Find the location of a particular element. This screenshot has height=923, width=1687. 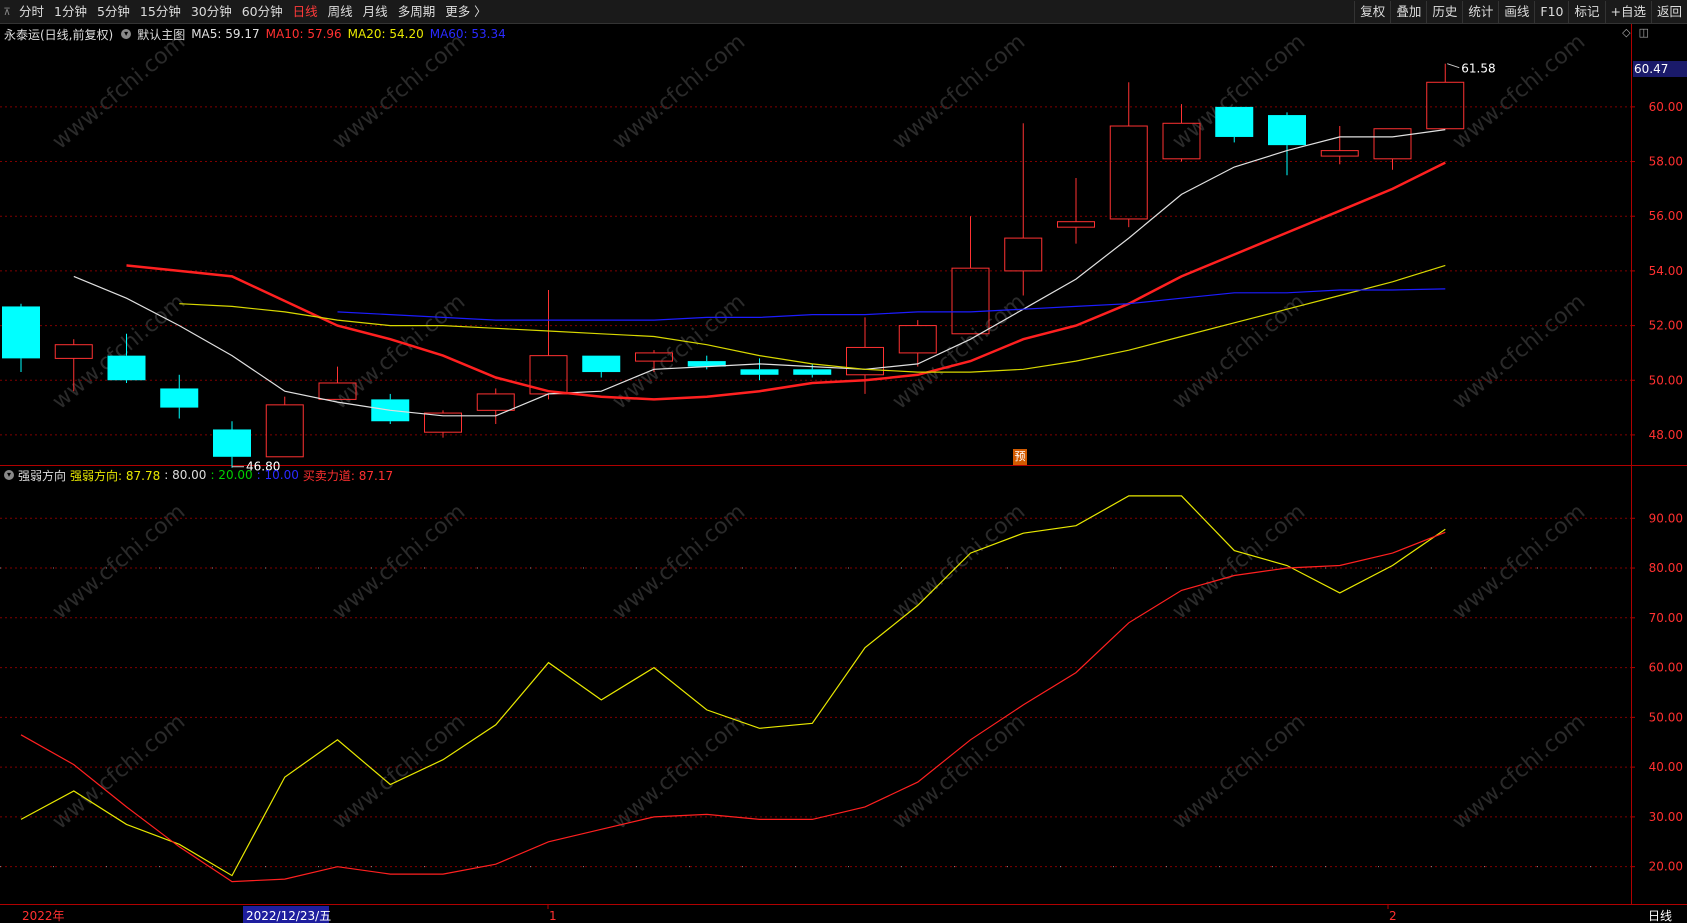

period-tab: 分时 is located at coordinates (31, 12).